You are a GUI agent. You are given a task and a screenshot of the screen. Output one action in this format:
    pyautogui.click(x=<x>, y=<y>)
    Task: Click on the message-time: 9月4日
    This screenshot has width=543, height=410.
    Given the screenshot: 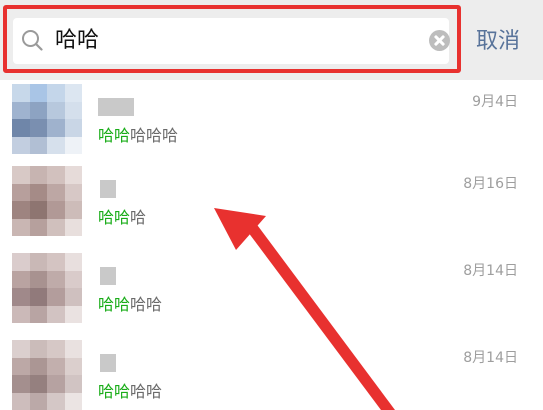 What is the action you would take?
    pyautogui.click(x=495, y=102)
    